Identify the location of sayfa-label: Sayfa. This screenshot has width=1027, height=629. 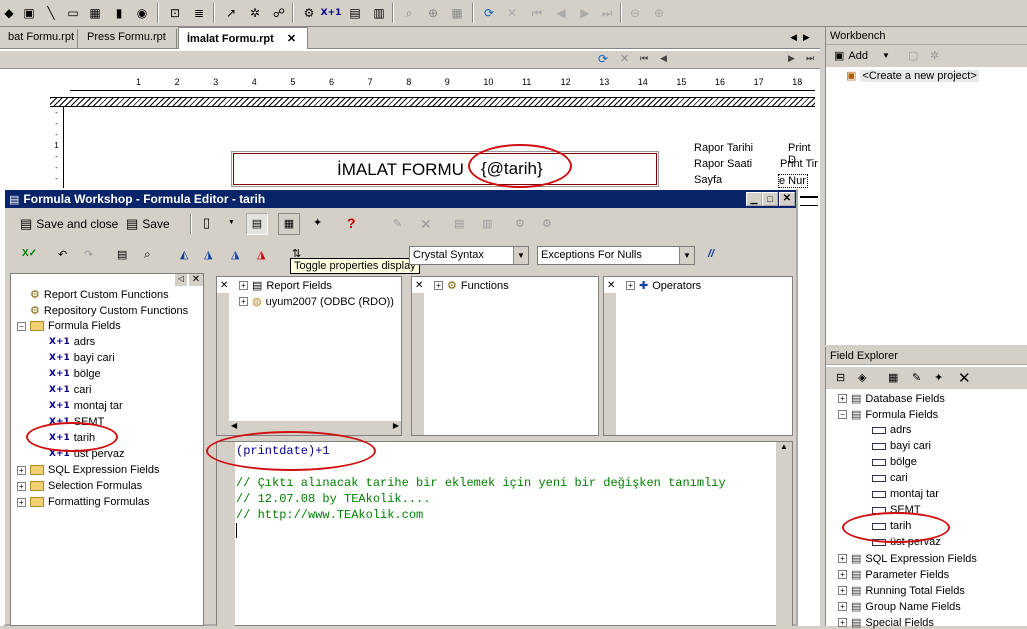
(708, 180).